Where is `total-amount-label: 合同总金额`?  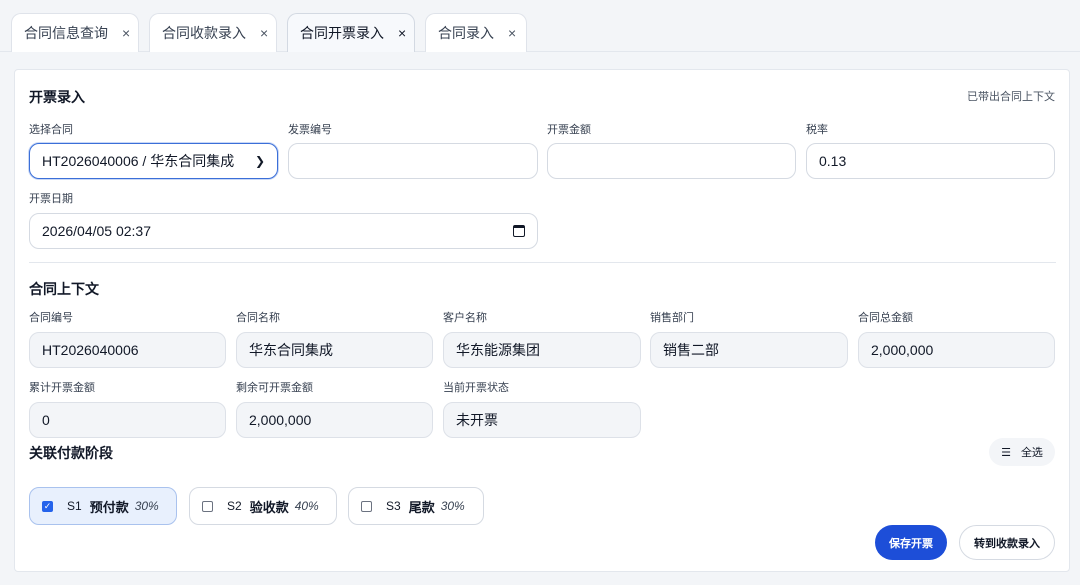 total-amount-label: 合同总金额 is located at coordinates (885, 318).